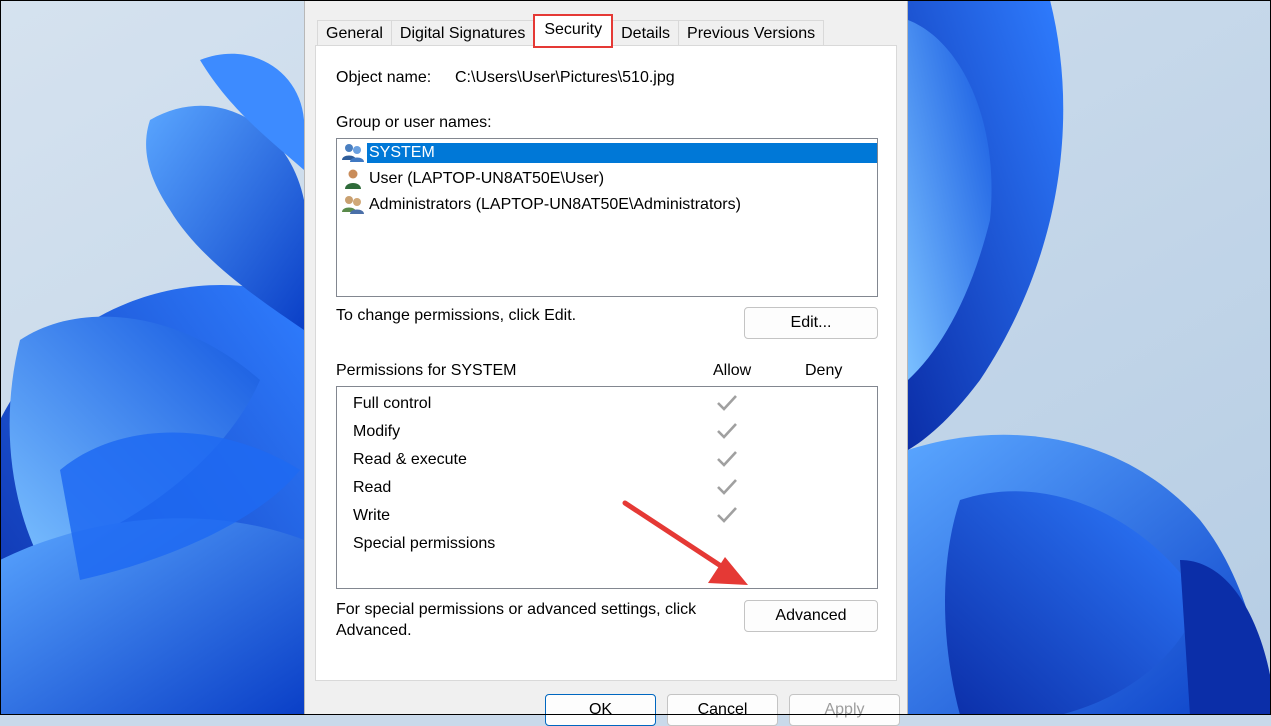  What do you see at coordinates (646, 32) in the screenshot?
I see `tab-details: Details` at bounding box center [646, 32].